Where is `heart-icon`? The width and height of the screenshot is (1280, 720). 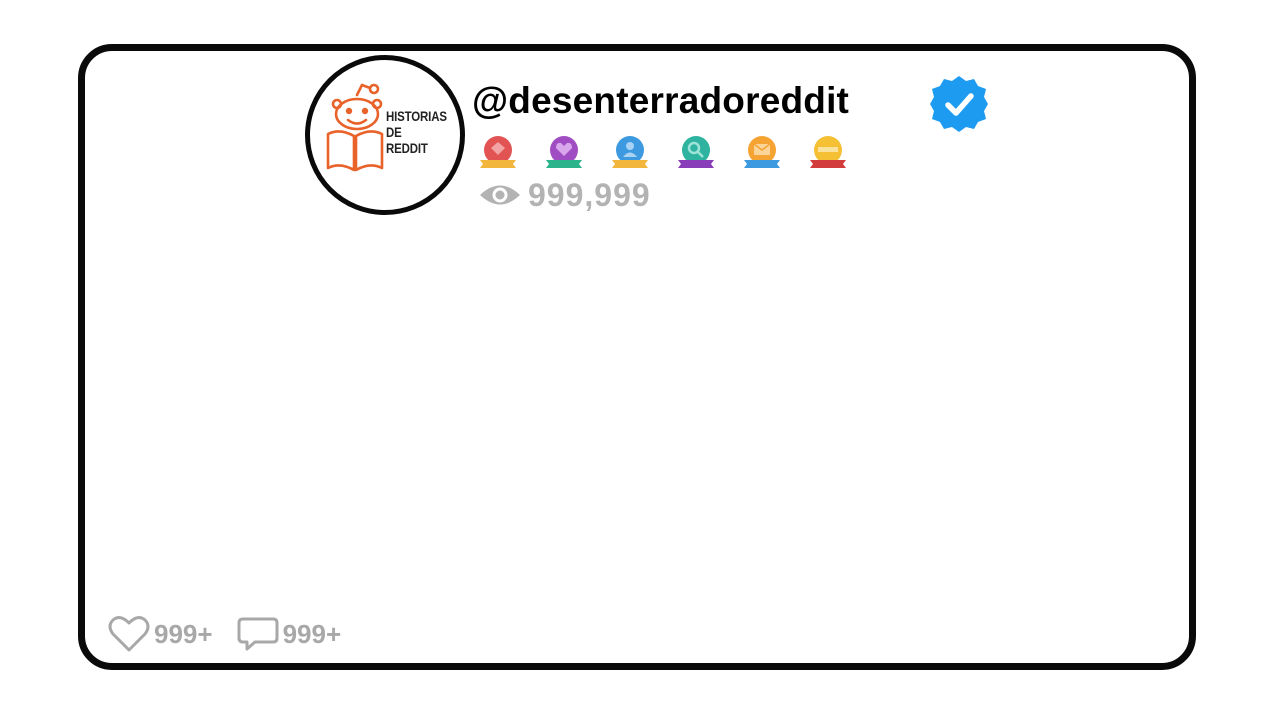 heart-icon is located at coordinates (129, 634).